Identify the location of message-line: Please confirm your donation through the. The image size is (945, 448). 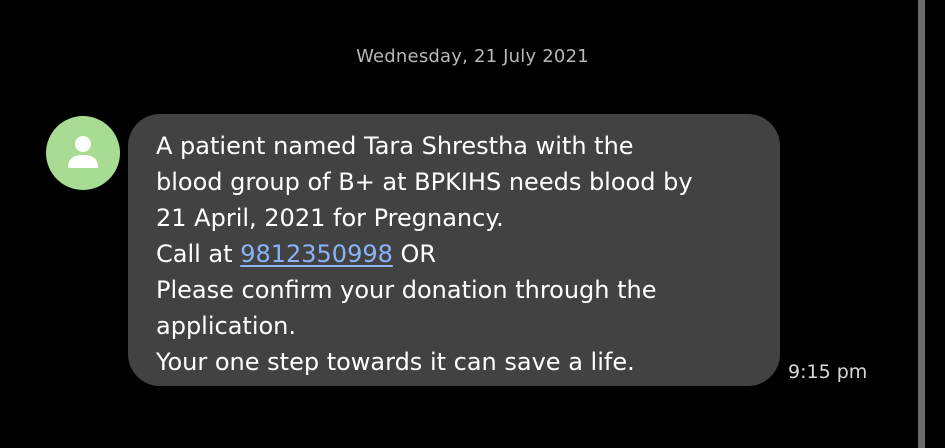
(406, 290).